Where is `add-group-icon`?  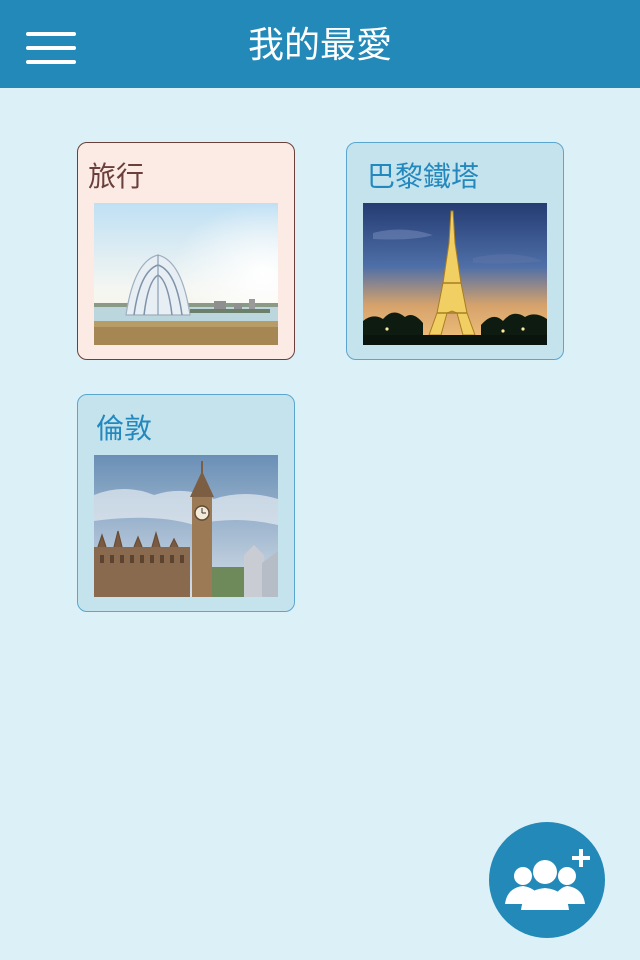 add-group-icon is located at coordinates (547, 879).